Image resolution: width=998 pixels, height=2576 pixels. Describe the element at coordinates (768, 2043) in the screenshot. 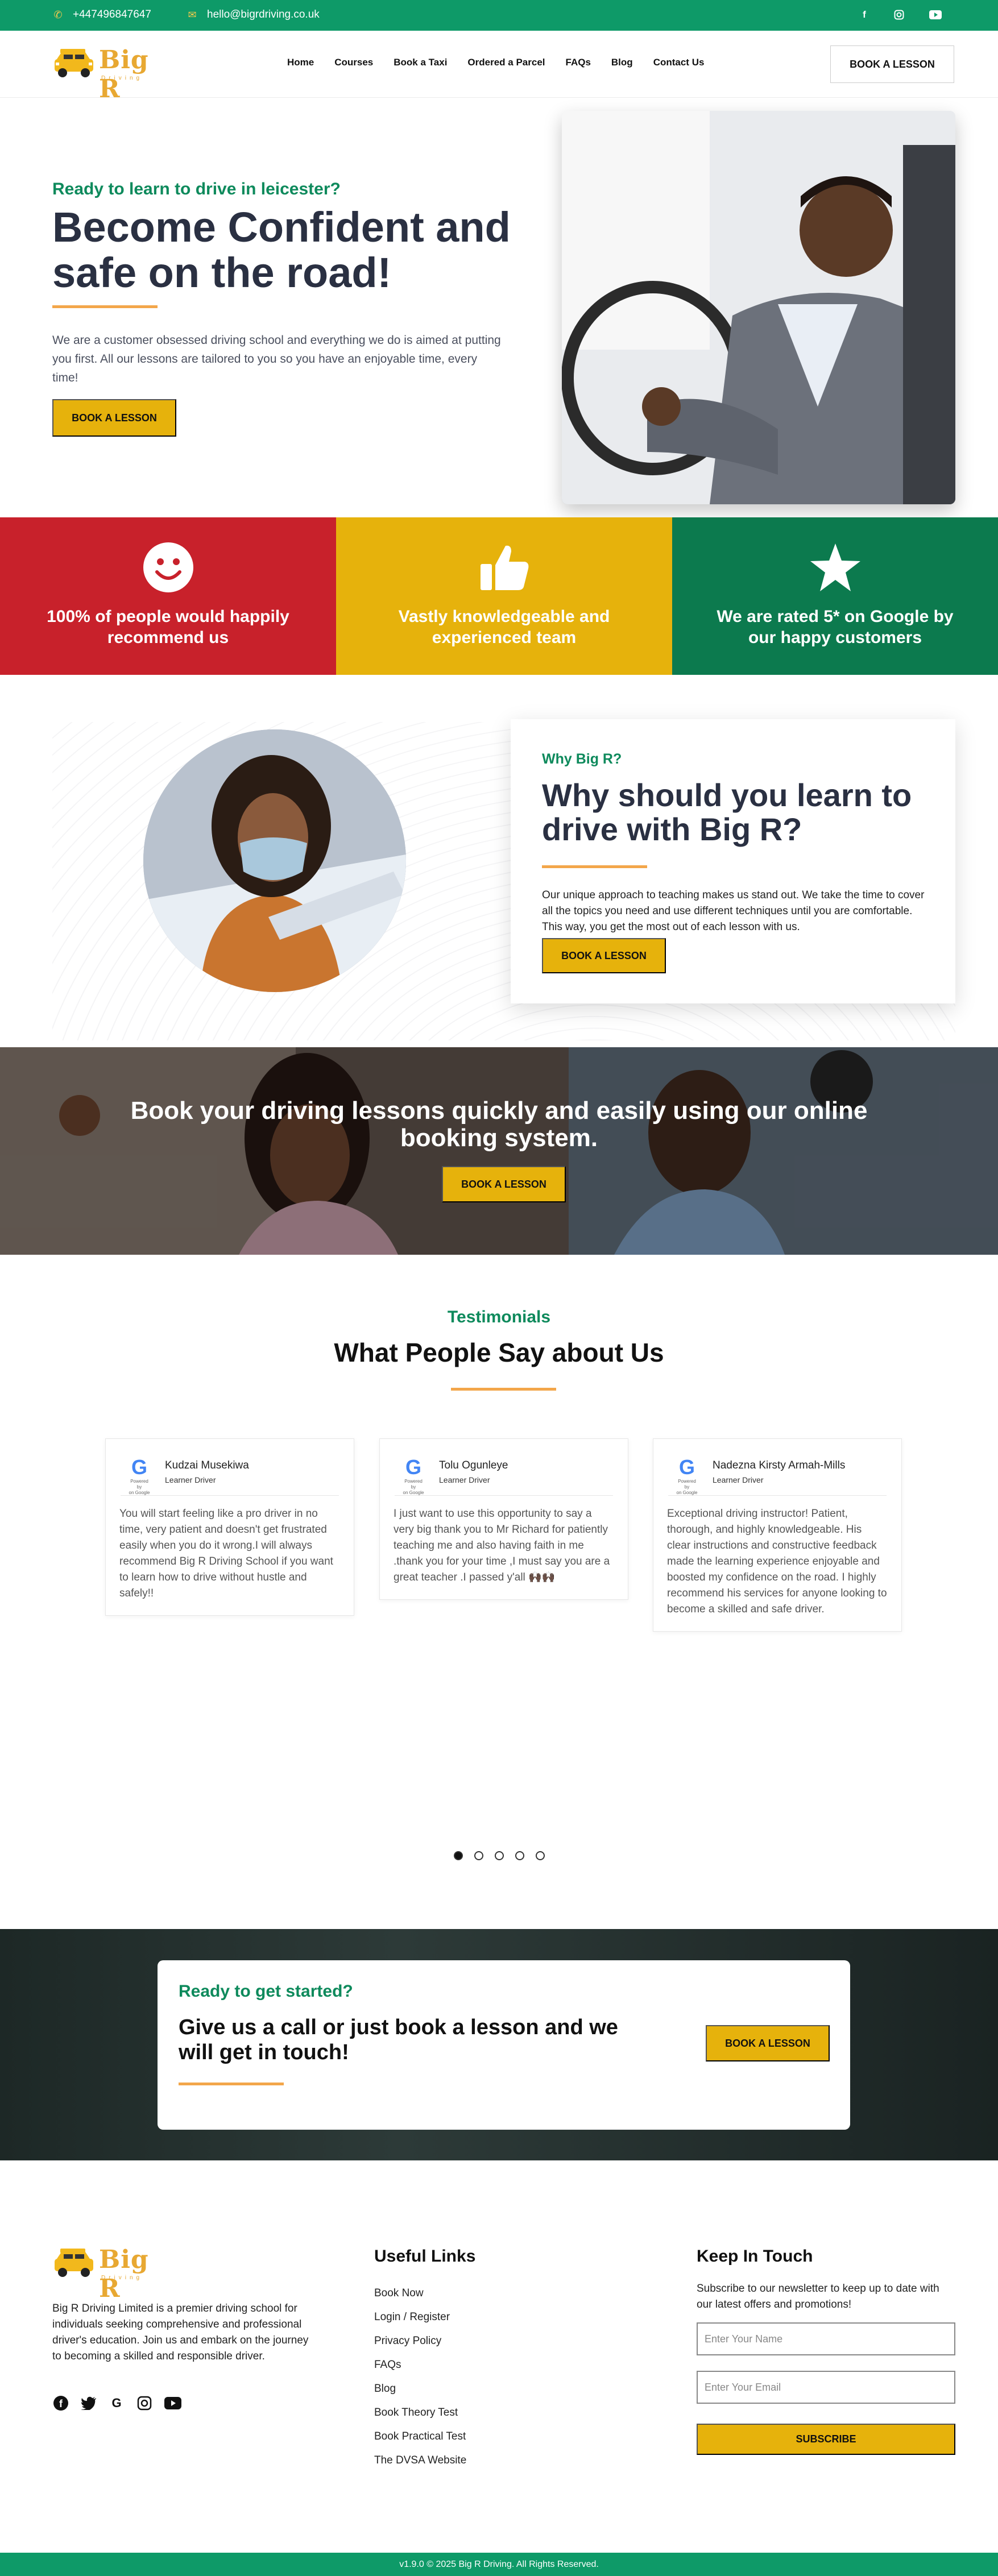

I see `cta-book-lesson-button: BOOK A LESSON` at that location.